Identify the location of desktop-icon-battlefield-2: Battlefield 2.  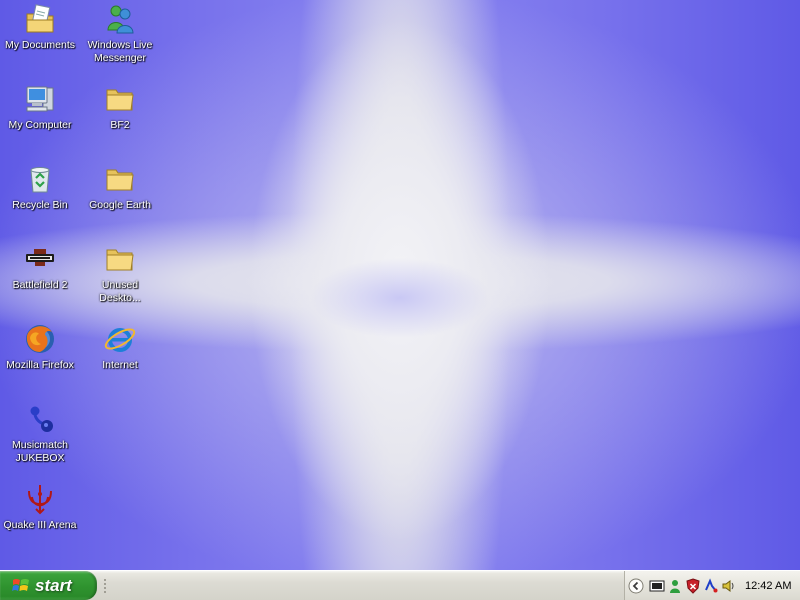
(40, 279).